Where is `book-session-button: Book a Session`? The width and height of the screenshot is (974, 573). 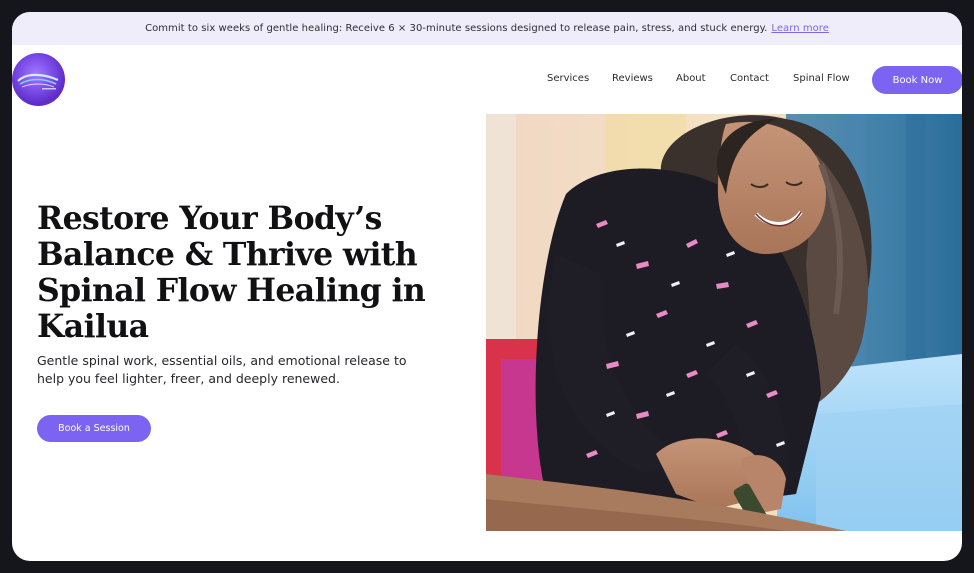
book-session-button: Book a Session is located at coordinates (94, 428).